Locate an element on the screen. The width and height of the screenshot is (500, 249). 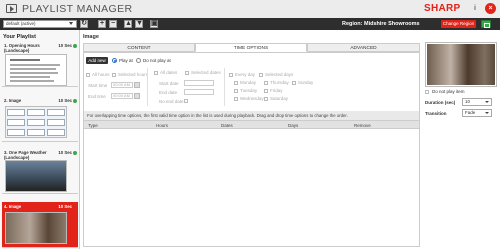
move-down-button: ▼ is located at coordinates (139, 24).